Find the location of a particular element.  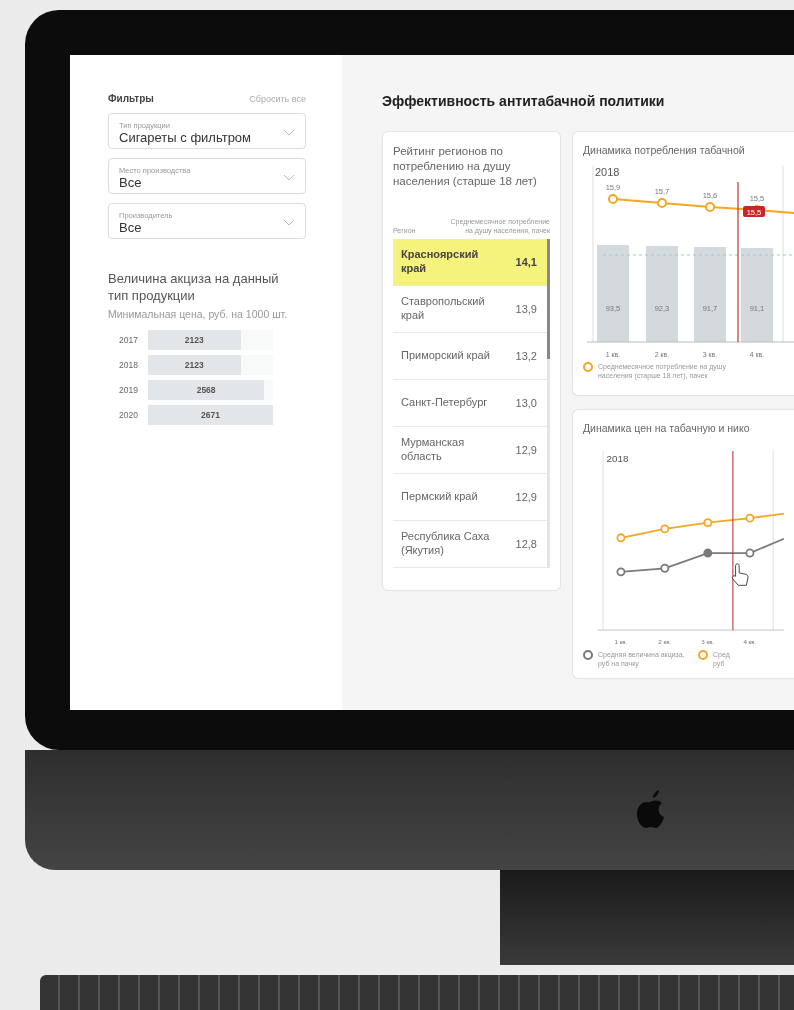

field-value: Сигареты с фильтром is located at coordinates (185, 137).